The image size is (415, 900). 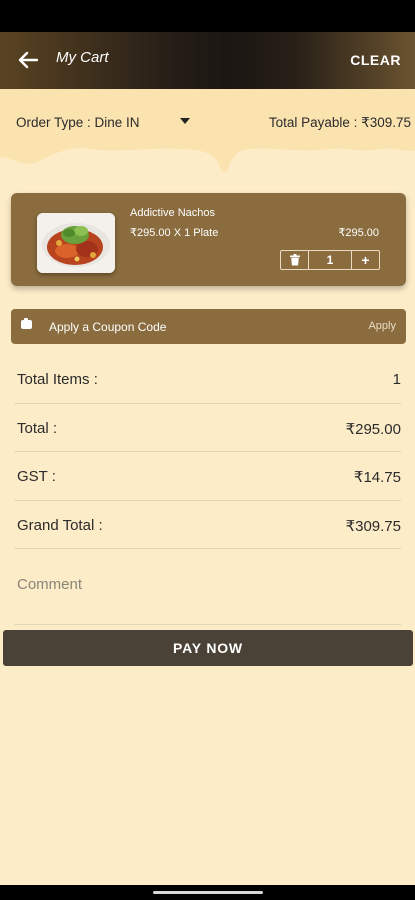 What do you see at coordinates (26, 323) in the screenshot?
I see `coupon-icon` at bounding box center [26, 323].